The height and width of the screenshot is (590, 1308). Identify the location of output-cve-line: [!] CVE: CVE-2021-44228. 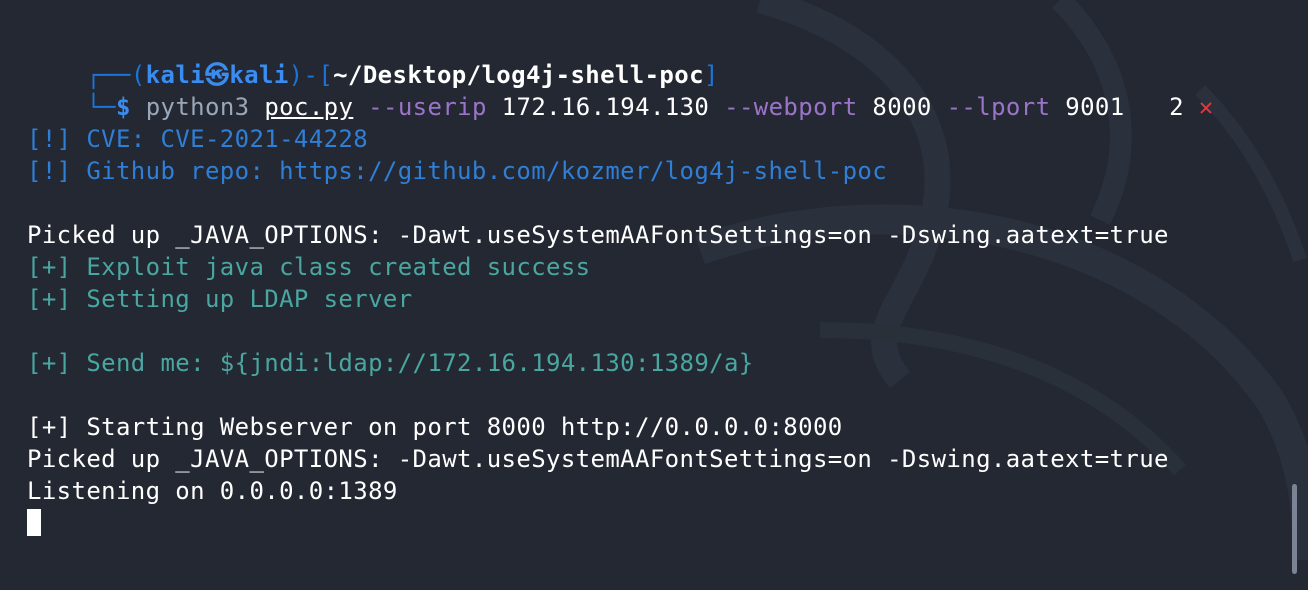
(198, 139).